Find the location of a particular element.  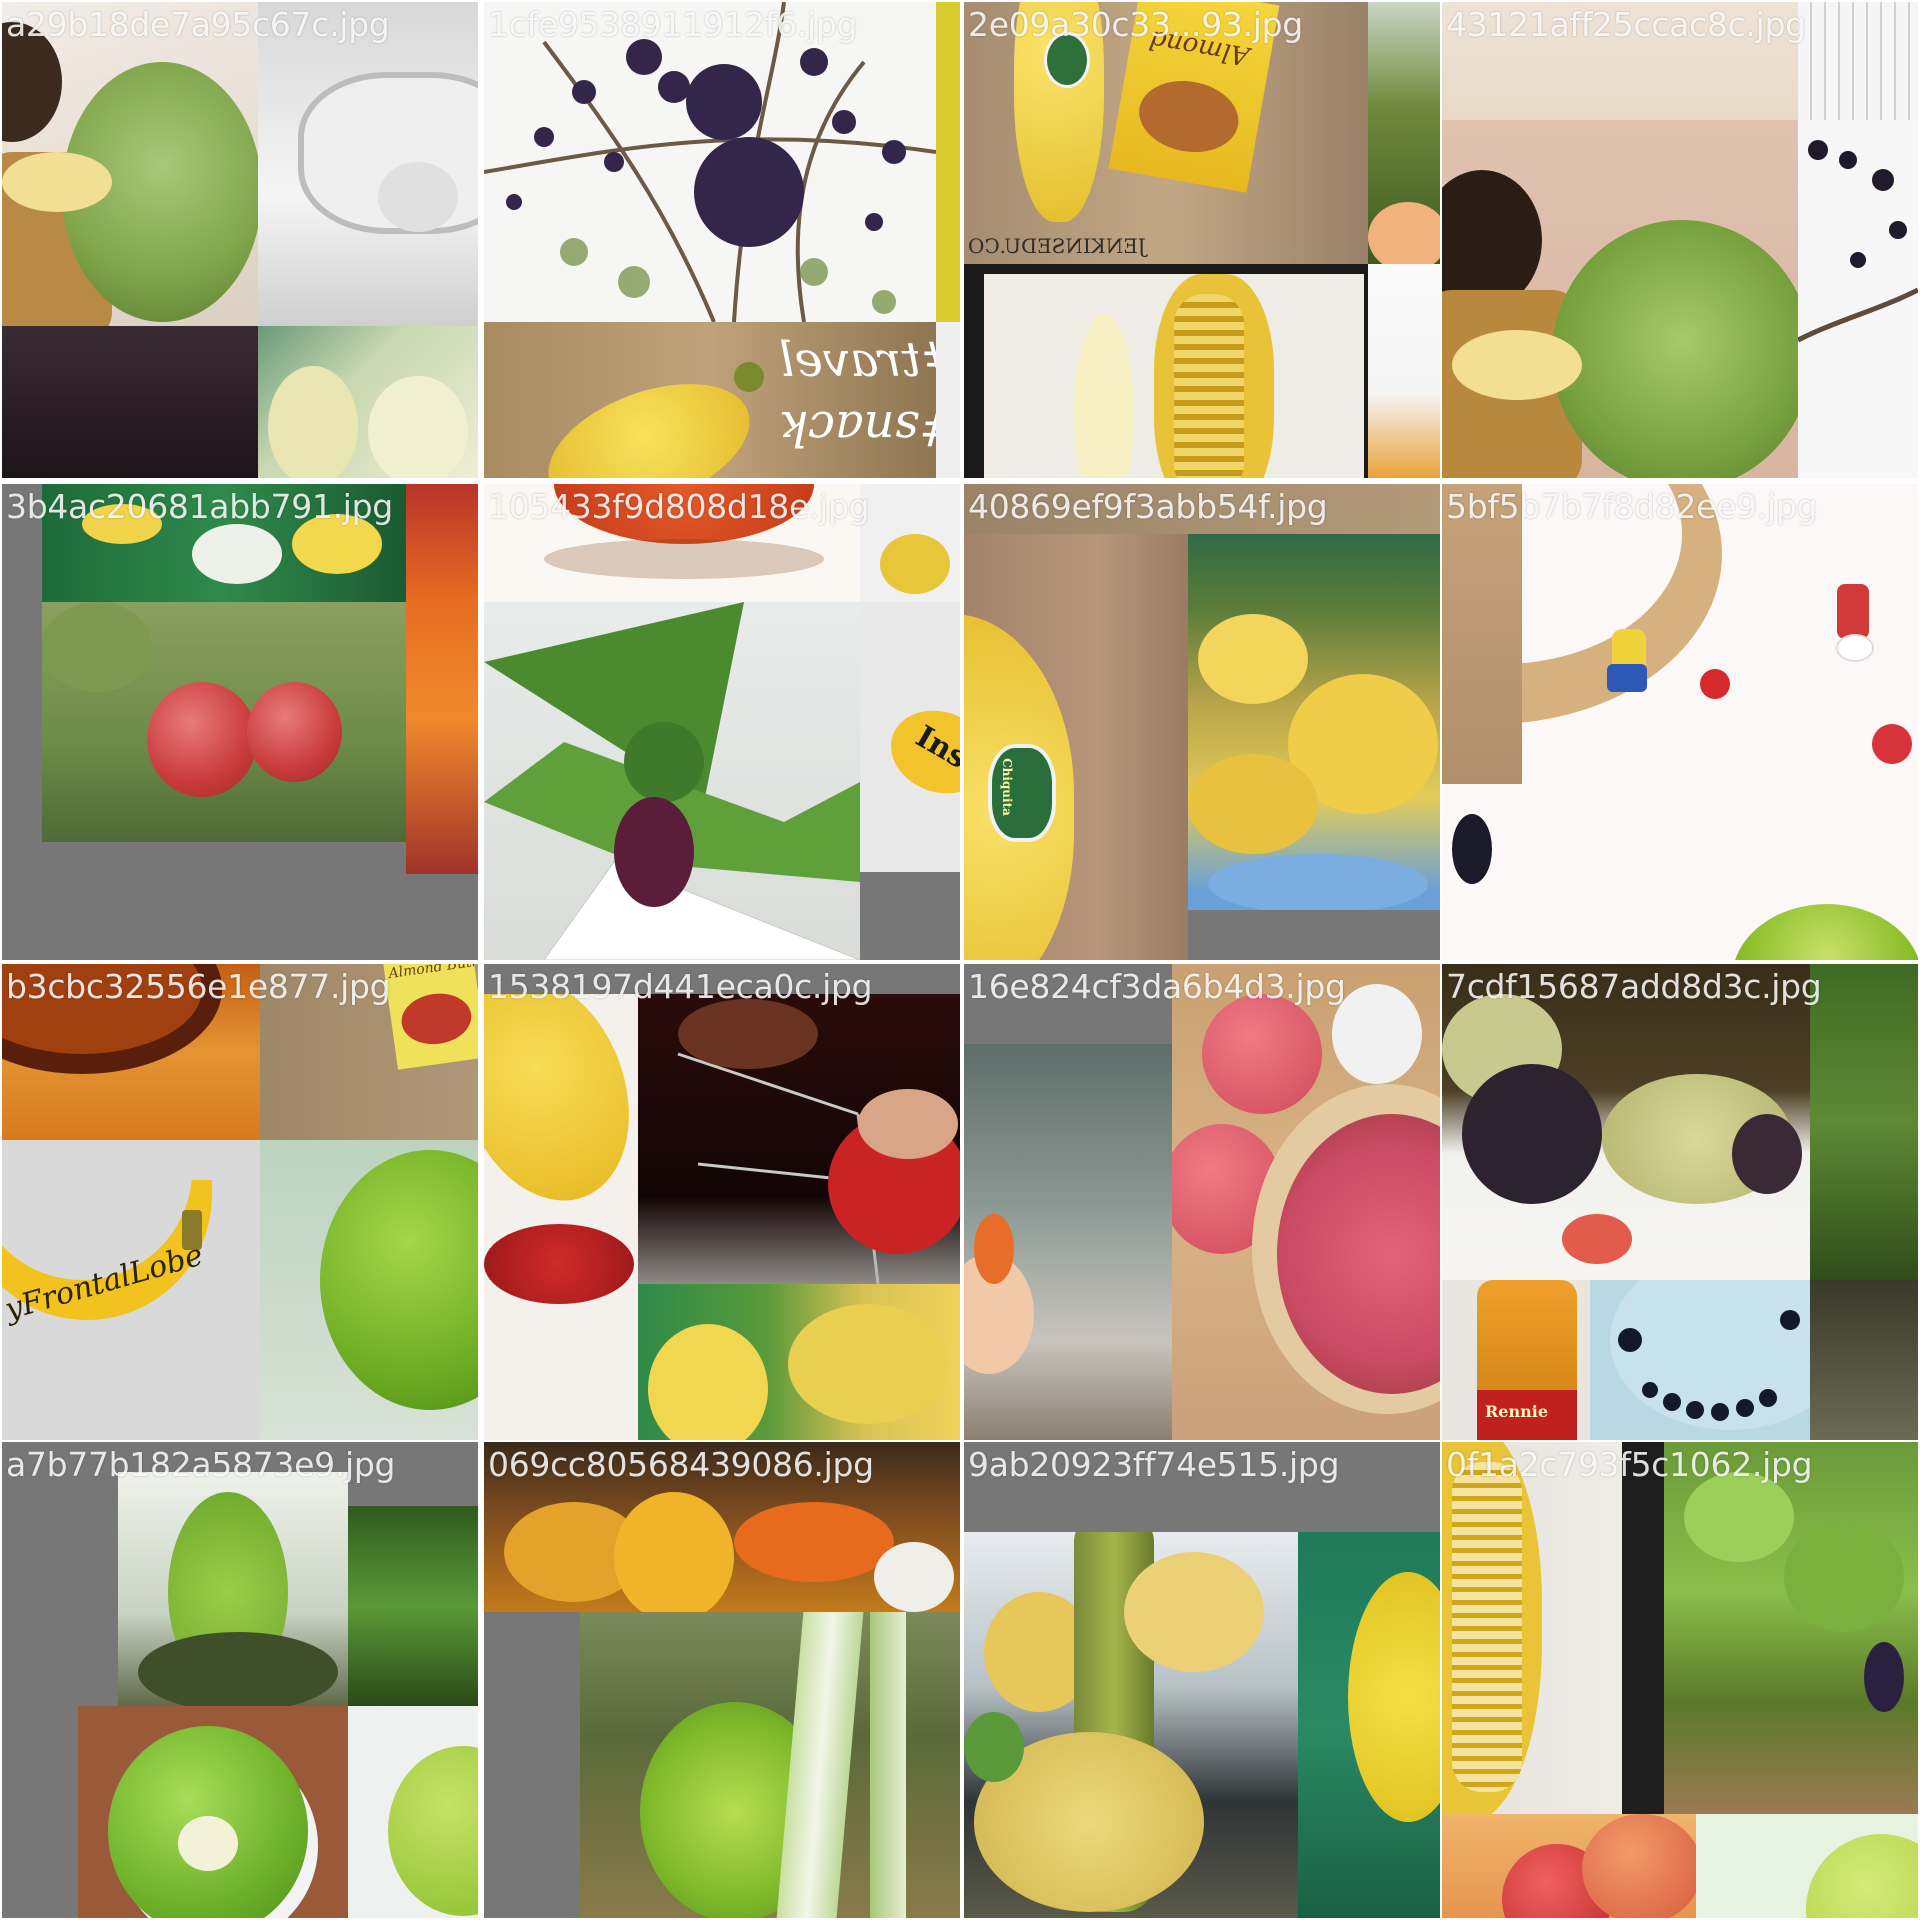

snack-hashtag: #snack is located at coordinates (857, 428).